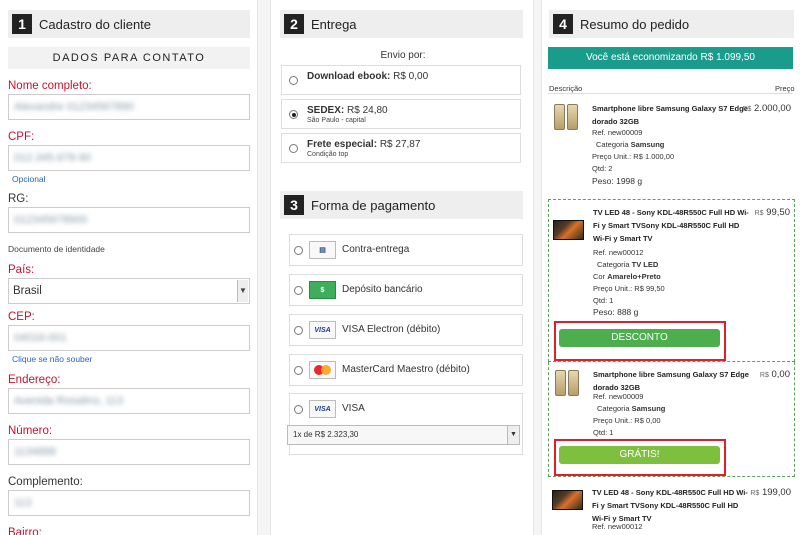  What do you see at coordinates (34, 380) in the screenshot?
I see `endereco-label: Endereço:` at bounding box center [34, 380].